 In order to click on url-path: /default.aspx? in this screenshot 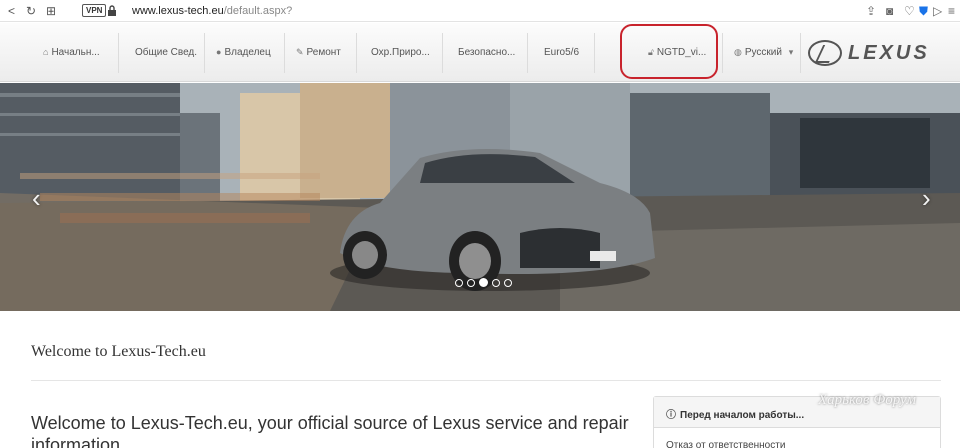, I will do `click(258, 11)`.